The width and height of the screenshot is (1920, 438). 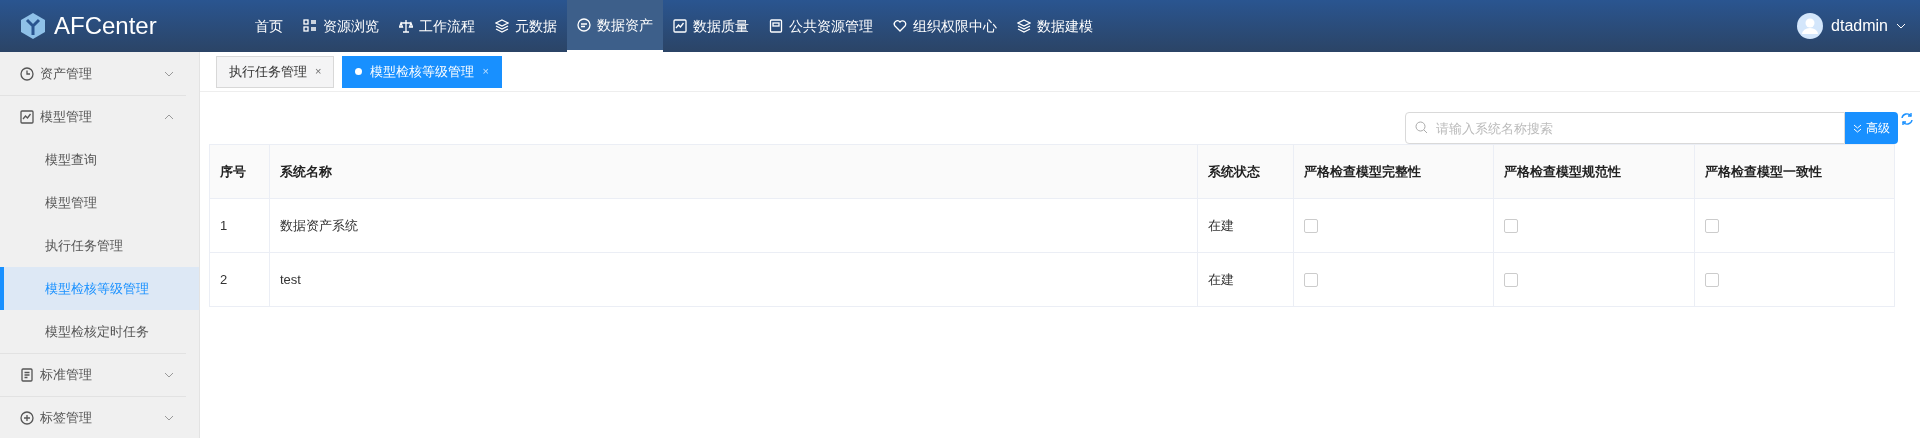 I want to click on close-icon: ×, so click(x=318, y=71).